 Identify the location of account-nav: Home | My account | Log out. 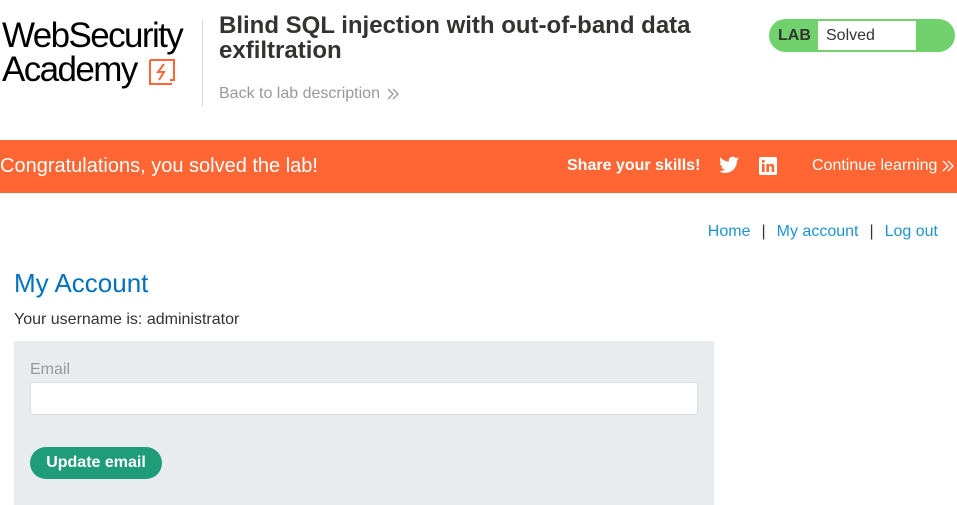
(823, 232).